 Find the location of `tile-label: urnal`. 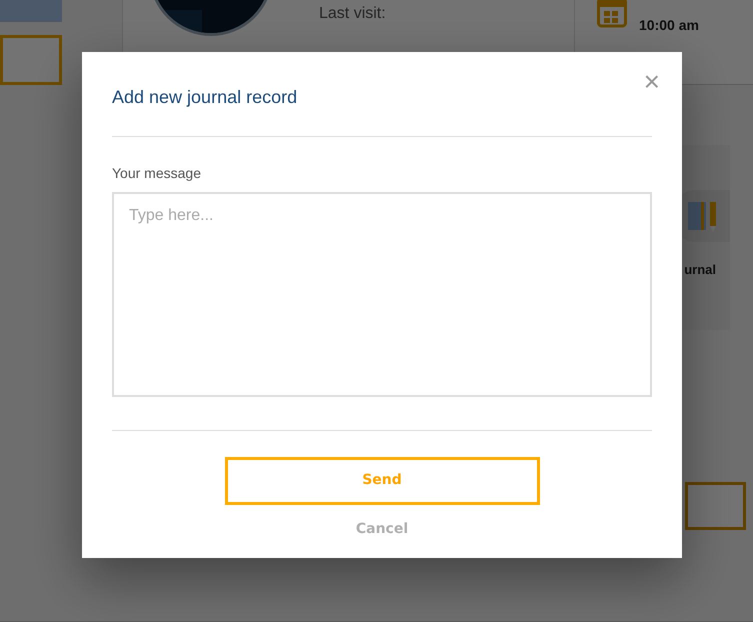

tile-label: urnal is located at coordinates (700, 270).